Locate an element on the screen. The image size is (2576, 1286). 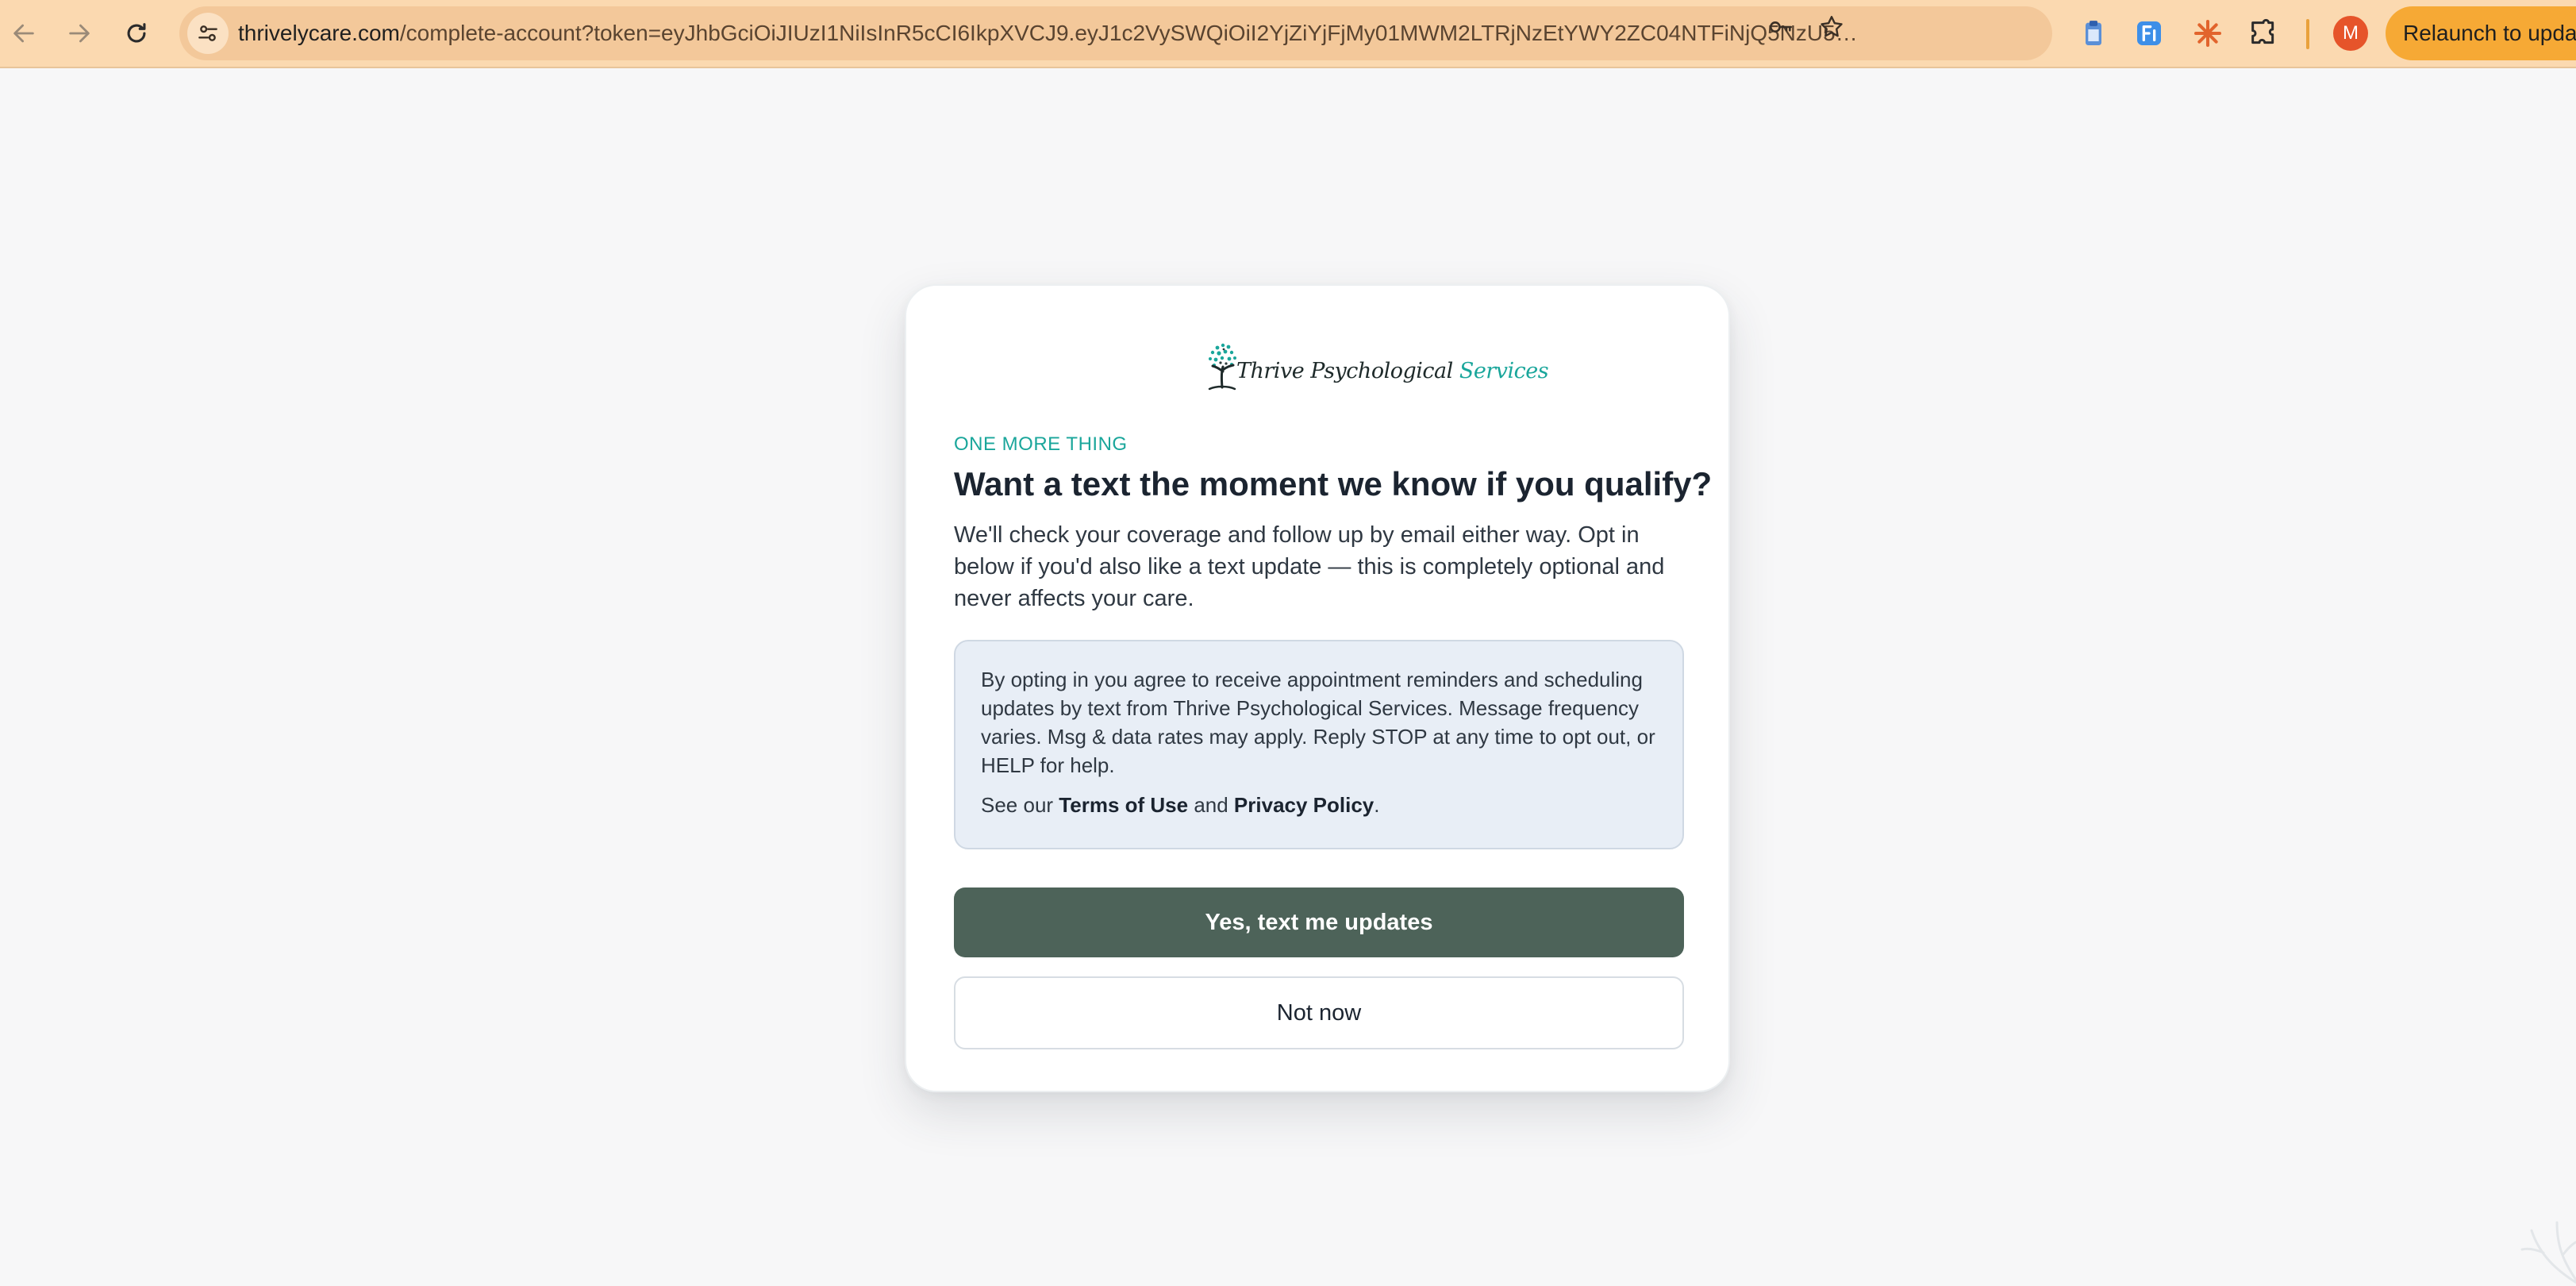
legal-links-and: and is located at coordinates (1211, 805).